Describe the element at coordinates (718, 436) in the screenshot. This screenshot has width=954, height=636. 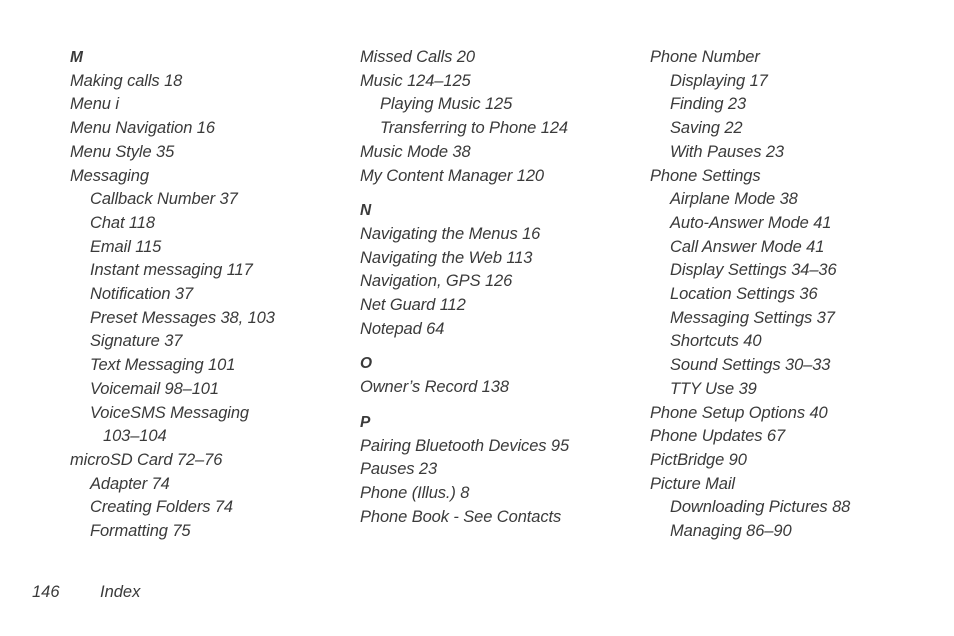
I see `index-entry: Phone Updates 67` at that location.